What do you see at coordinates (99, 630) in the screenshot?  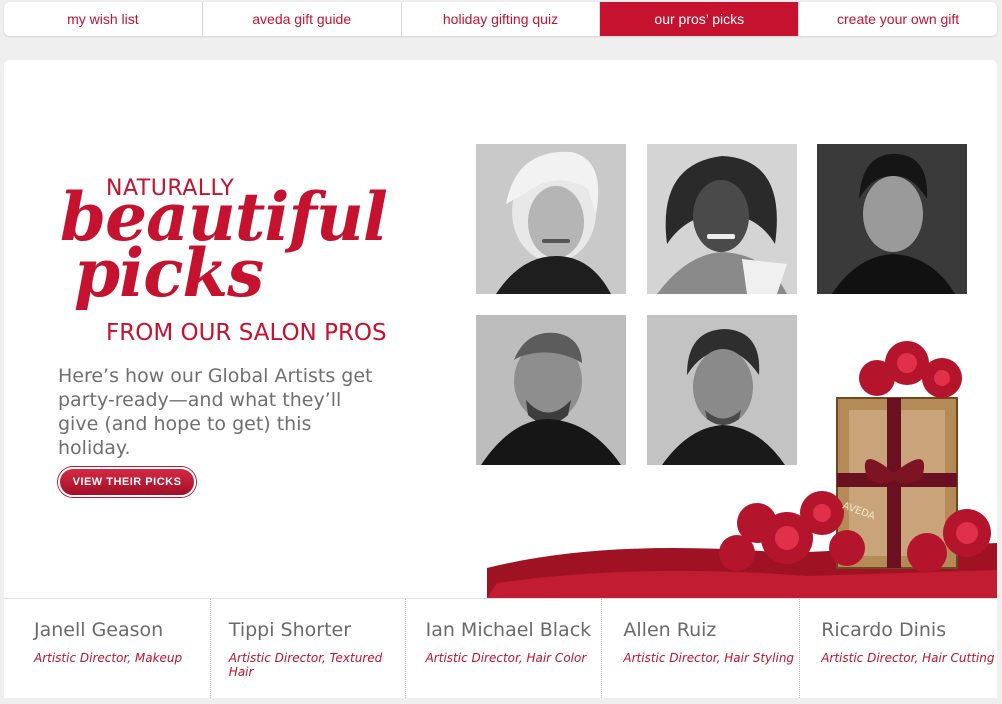 I see `pro-name: Janell Geason` at bounding box center [99, 630].